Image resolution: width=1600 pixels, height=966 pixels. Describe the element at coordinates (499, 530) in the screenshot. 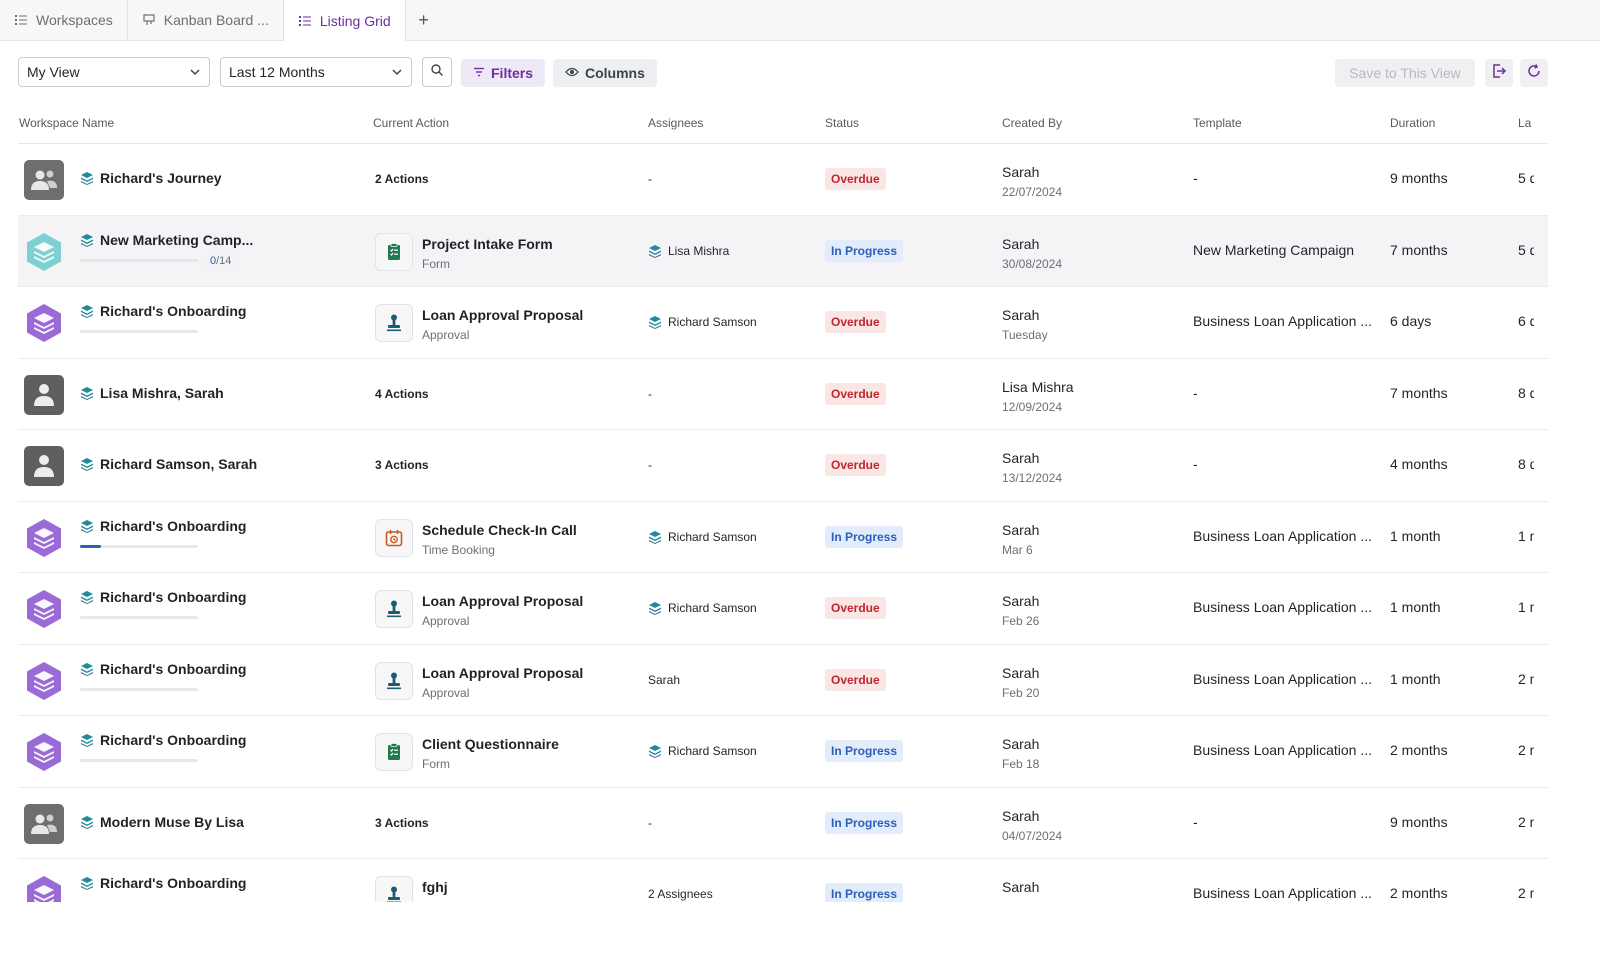

I see `action-title: Schedule Check-In Call` at that location.